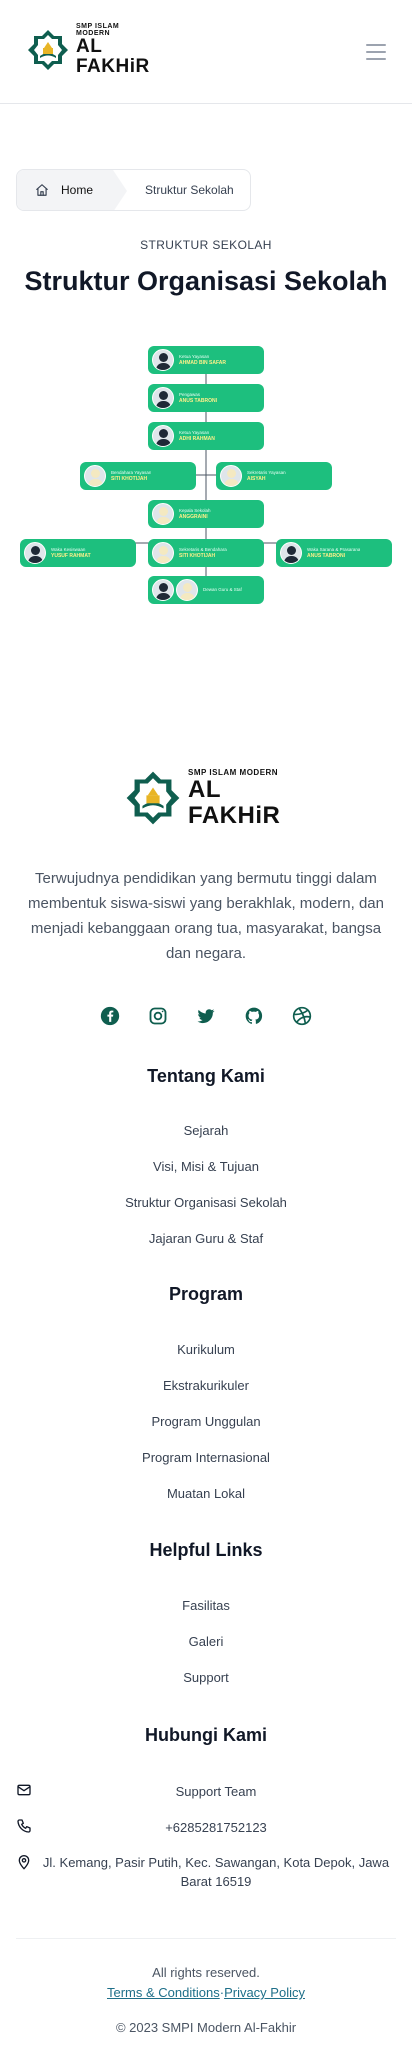 The height and width of the screenshot is (2062, 412). What do you see at coordinates (197, 438) in the screenshot?
I see `org-name: ADHI RAHMAN` at bounding box center [197, 438].